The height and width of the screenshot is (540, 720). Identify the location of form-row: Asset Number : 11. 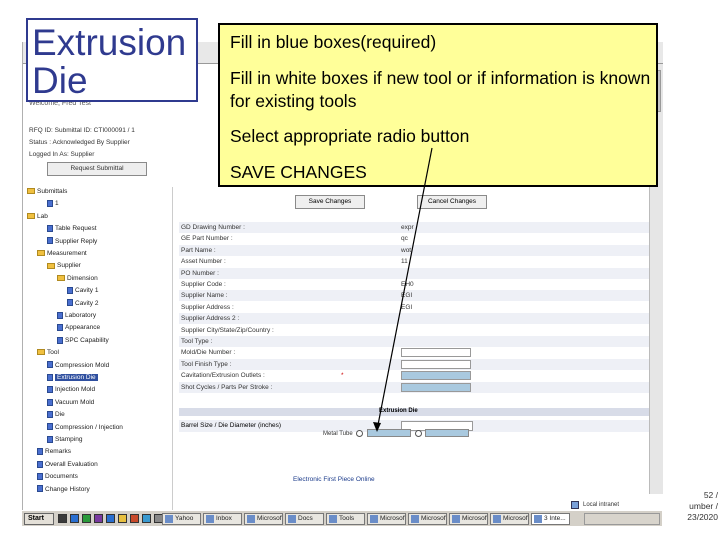
(414, 261).